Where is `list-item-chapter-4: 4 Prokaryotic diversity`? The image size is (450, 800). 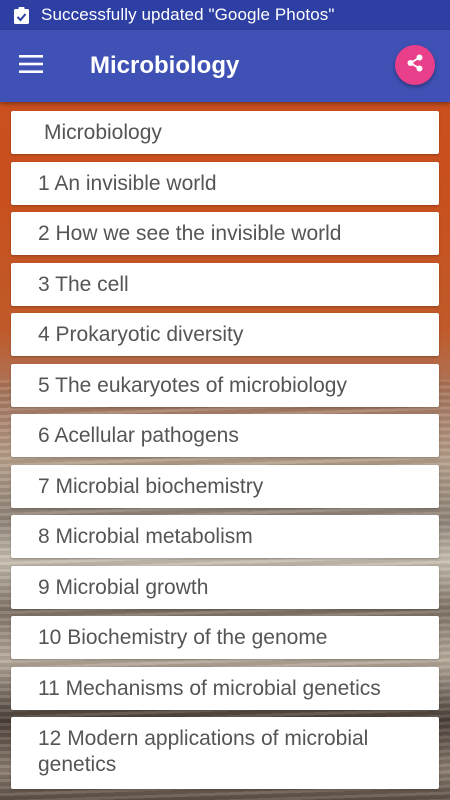 list-item-chapter-4: 4 Prokaryotic diversity is located at coordinates (225, 334).